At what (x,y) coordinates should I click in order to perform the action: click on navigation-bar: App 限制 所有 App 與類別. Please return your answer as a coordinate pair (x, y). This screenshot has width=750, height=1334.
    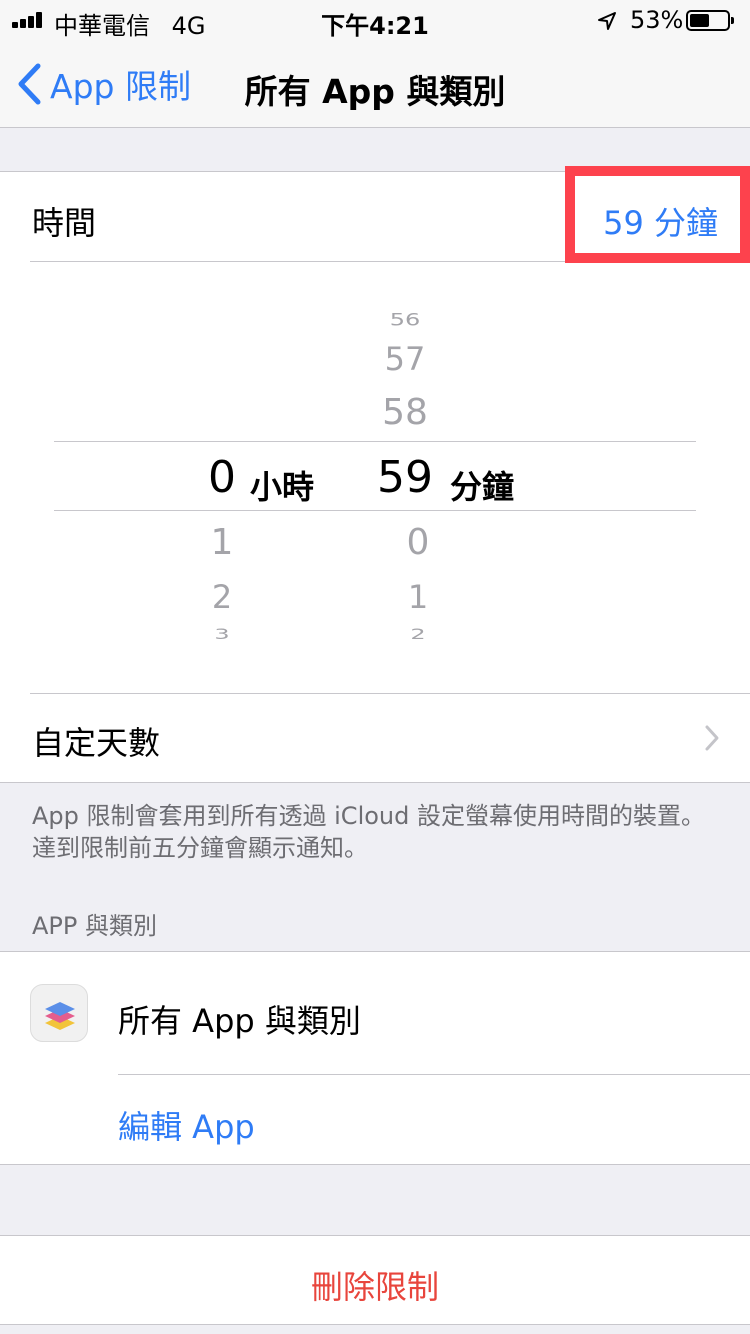
    Looking at the image, I should click on (375, 84).